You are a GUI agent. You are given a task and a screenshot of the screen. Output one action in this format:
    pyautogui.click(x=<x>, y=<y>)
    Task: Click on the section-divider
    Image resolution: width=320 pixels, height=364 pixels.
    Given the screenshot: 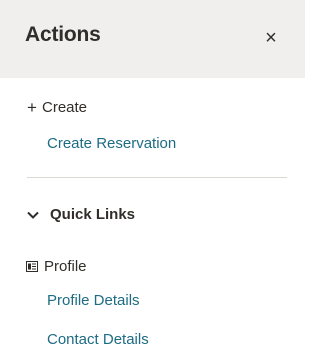 What is the action you would take?
    pyautogui.click(x=157, y=177)
    